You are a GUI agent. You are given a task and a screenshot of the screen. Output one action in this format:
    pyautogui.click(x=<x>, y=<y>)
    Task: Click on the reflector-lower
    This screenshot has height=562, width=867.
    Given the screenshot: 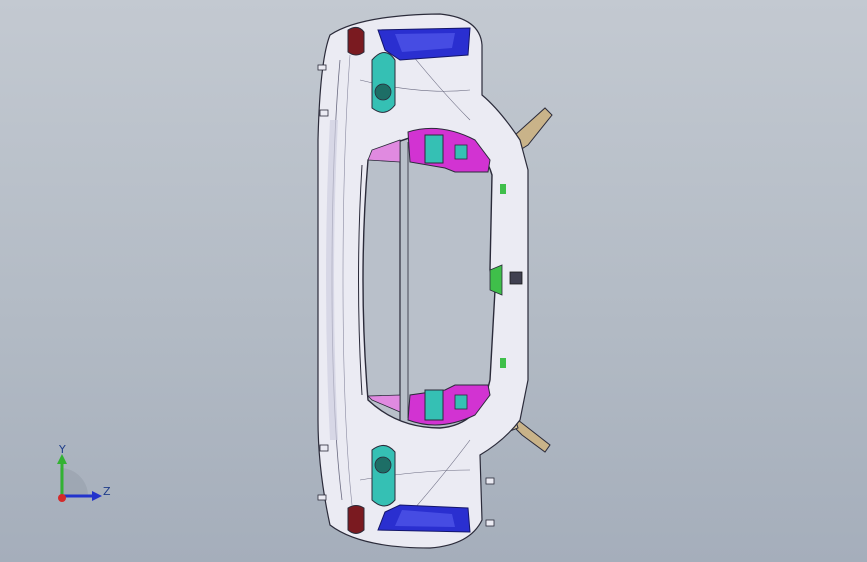 What is the action you would take?
    pyautogui.click(x=356, y=519)
    